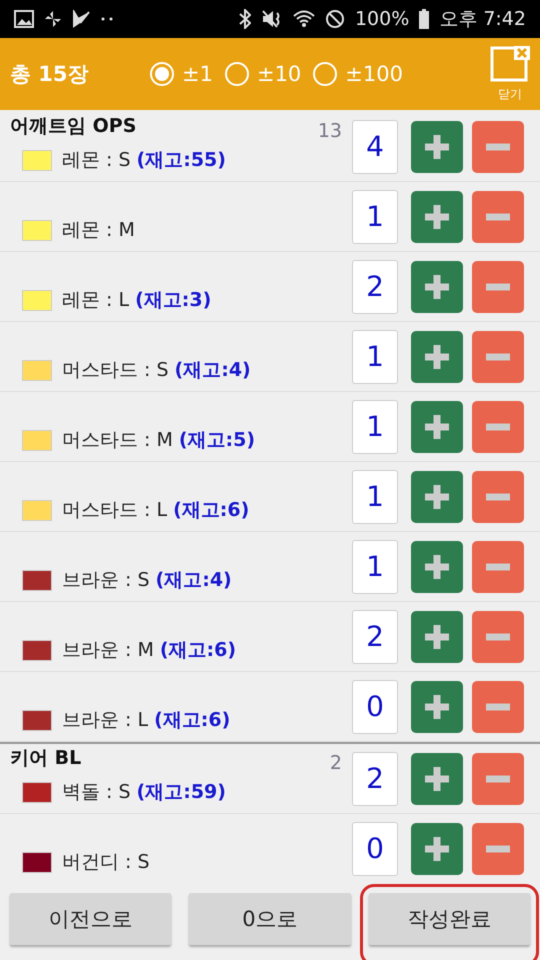 This screenshot has width=540, height=960. I want to click on clock: 오후 7:42, so click(482, 19).